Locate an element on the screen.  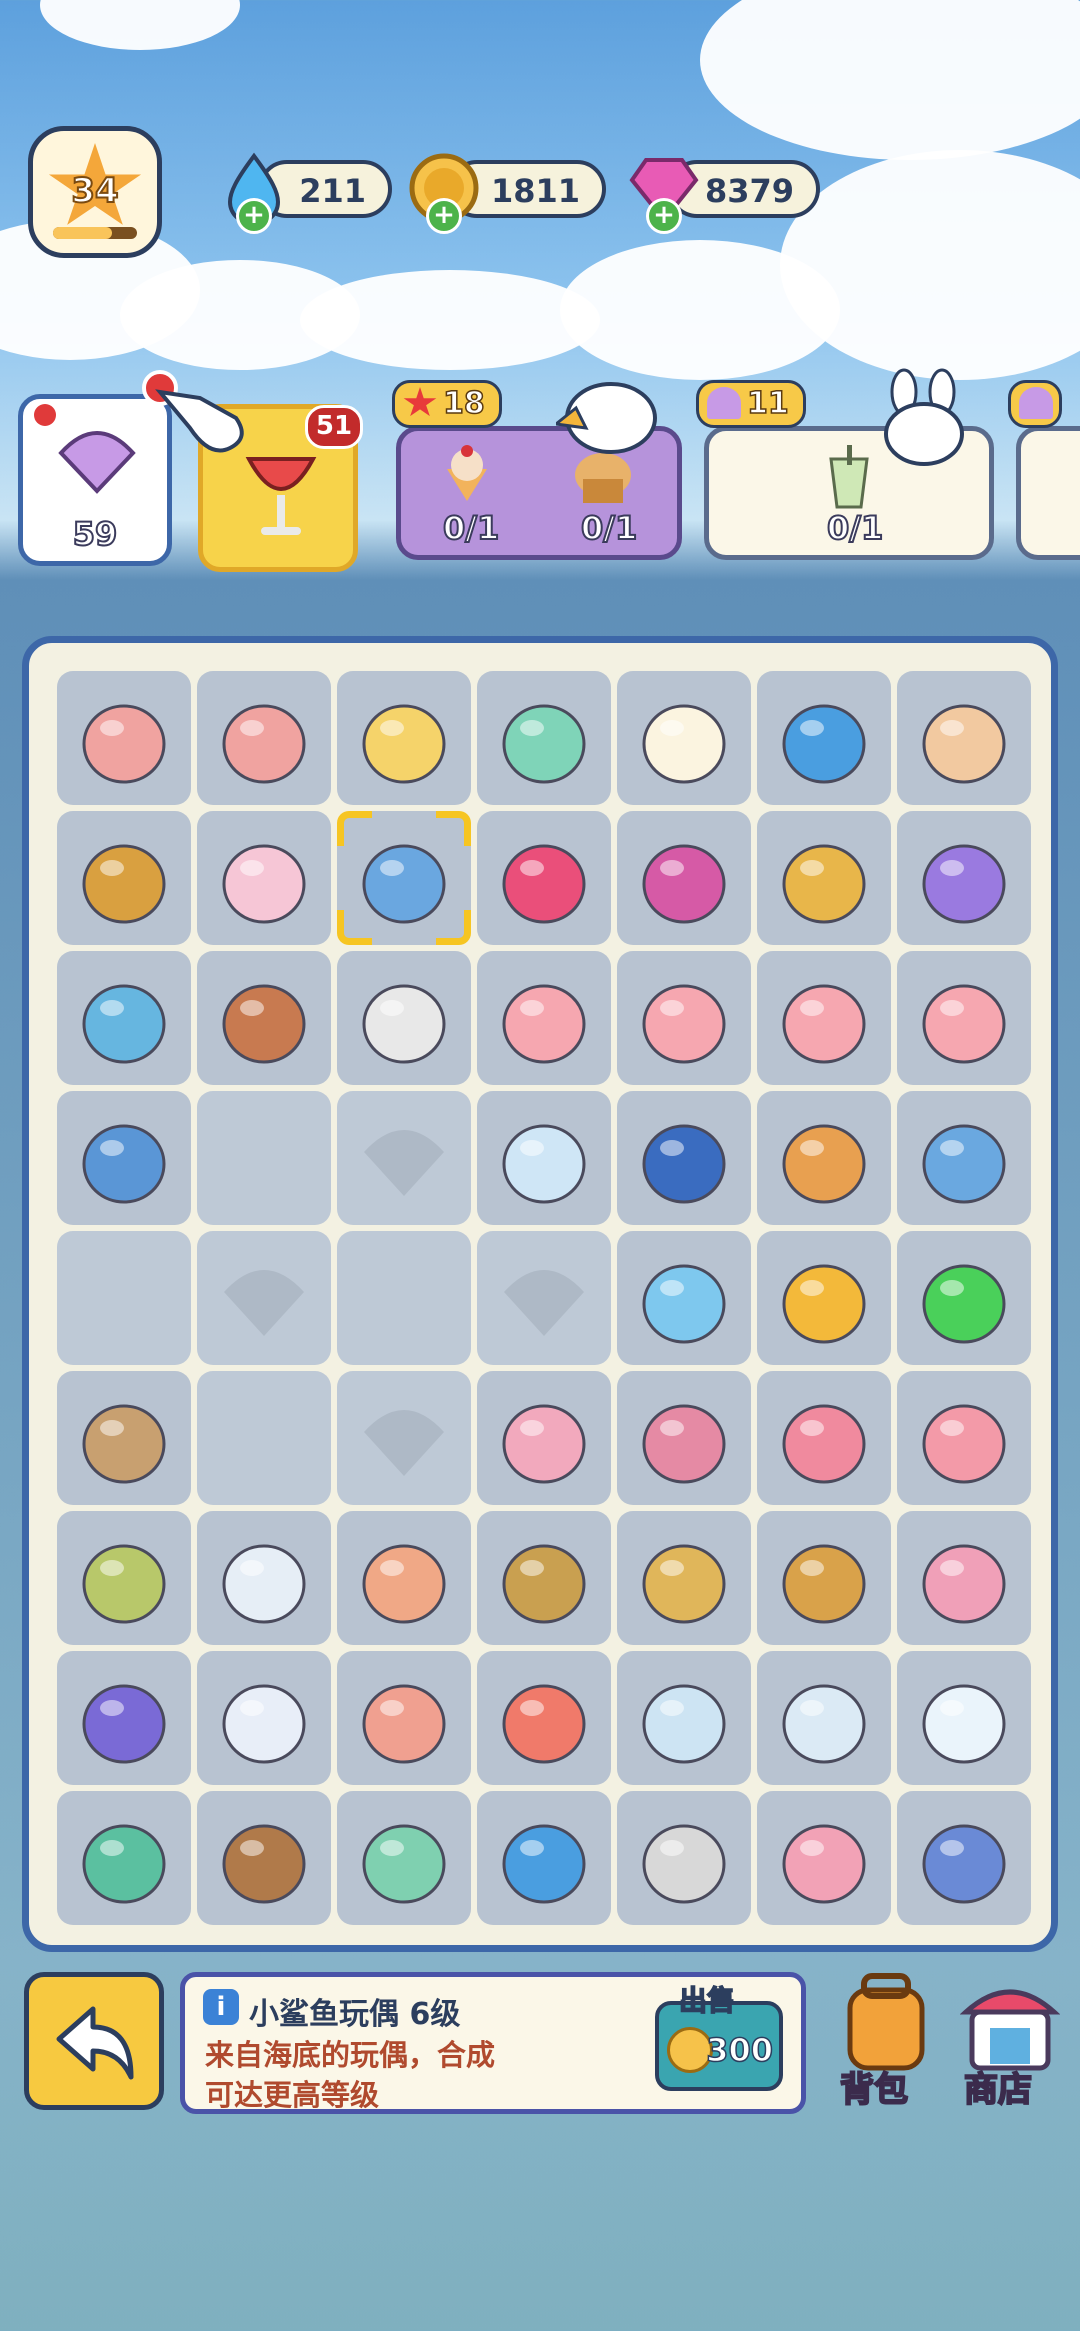
add-energy-button: + is located at coordinates (254, 216).